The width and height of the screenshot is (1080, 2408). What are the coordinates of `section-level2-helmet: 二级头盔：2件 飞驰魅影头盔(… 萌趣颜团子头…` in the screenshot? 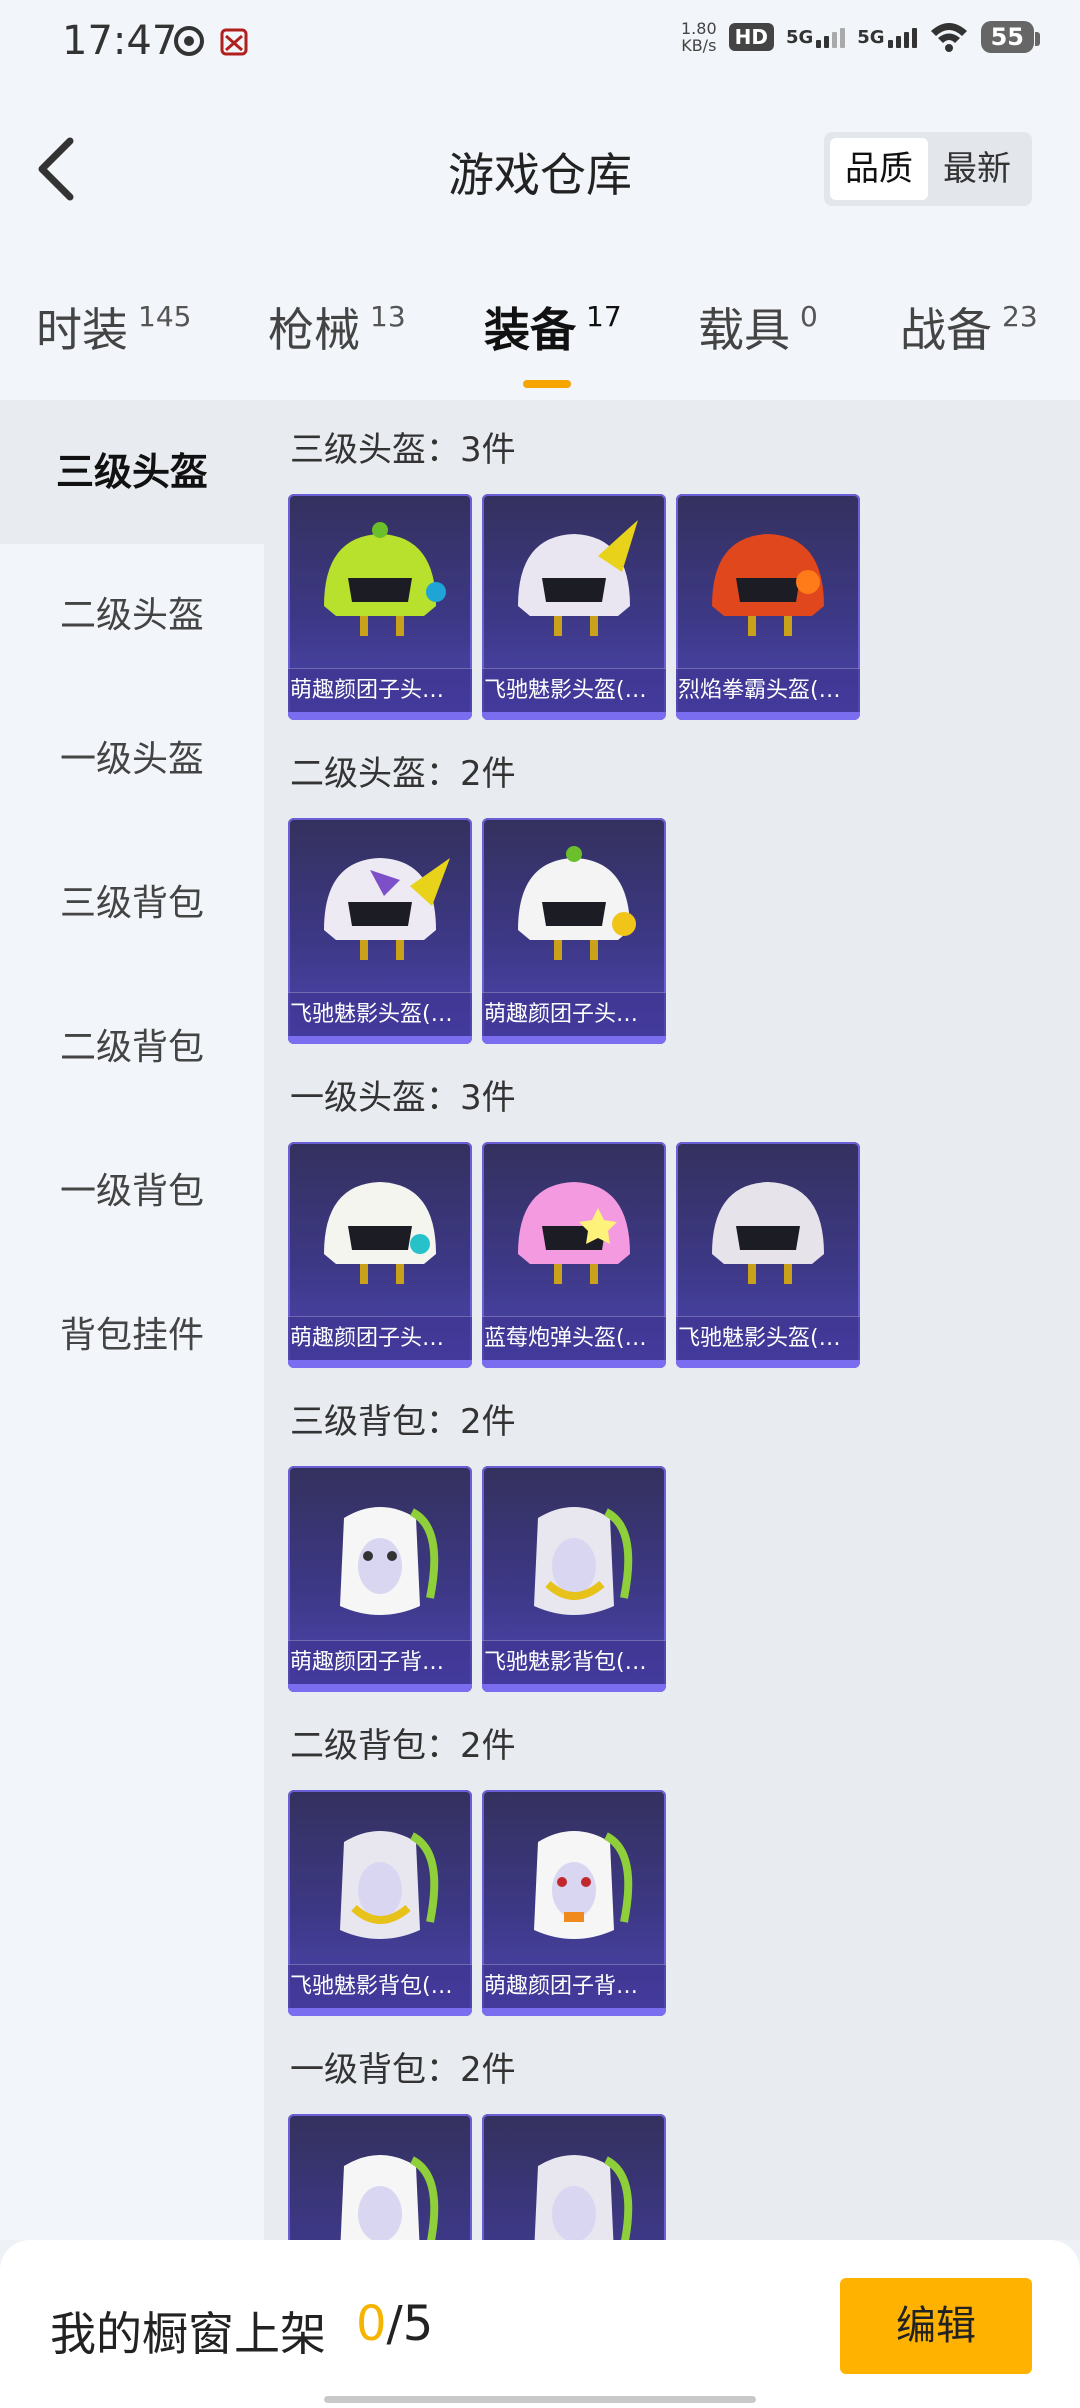 It's located at (672, 886).